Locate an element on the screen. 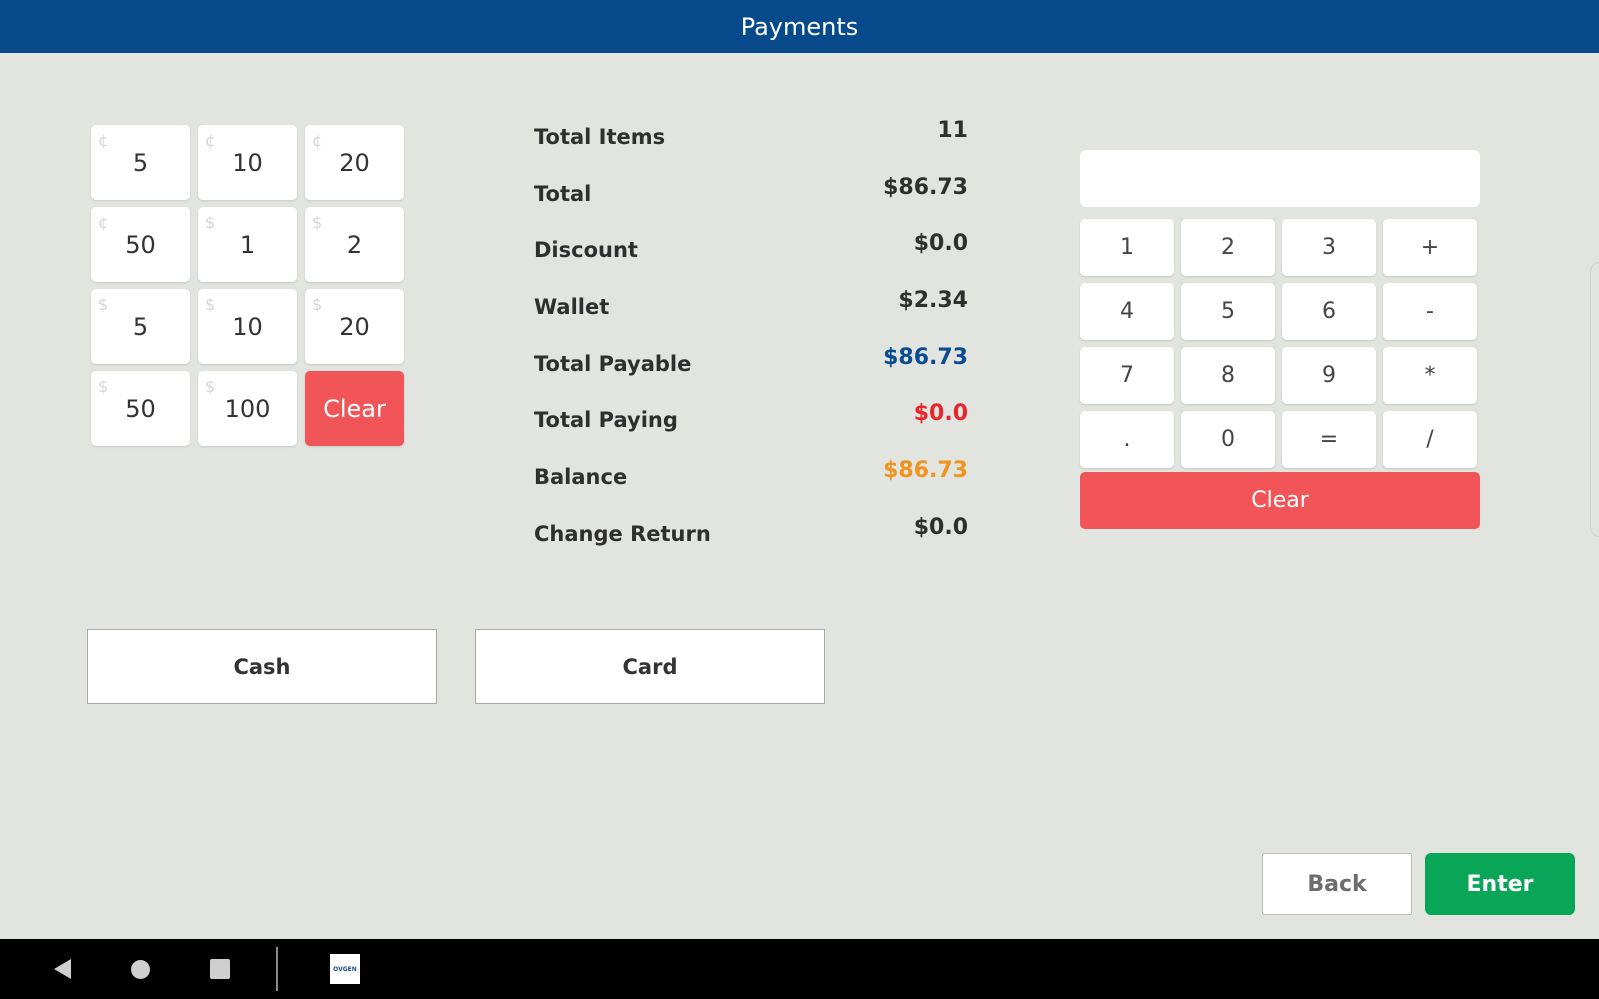  denom-button-10-cents: ¢ 10 is located at coordinates (247, 162).